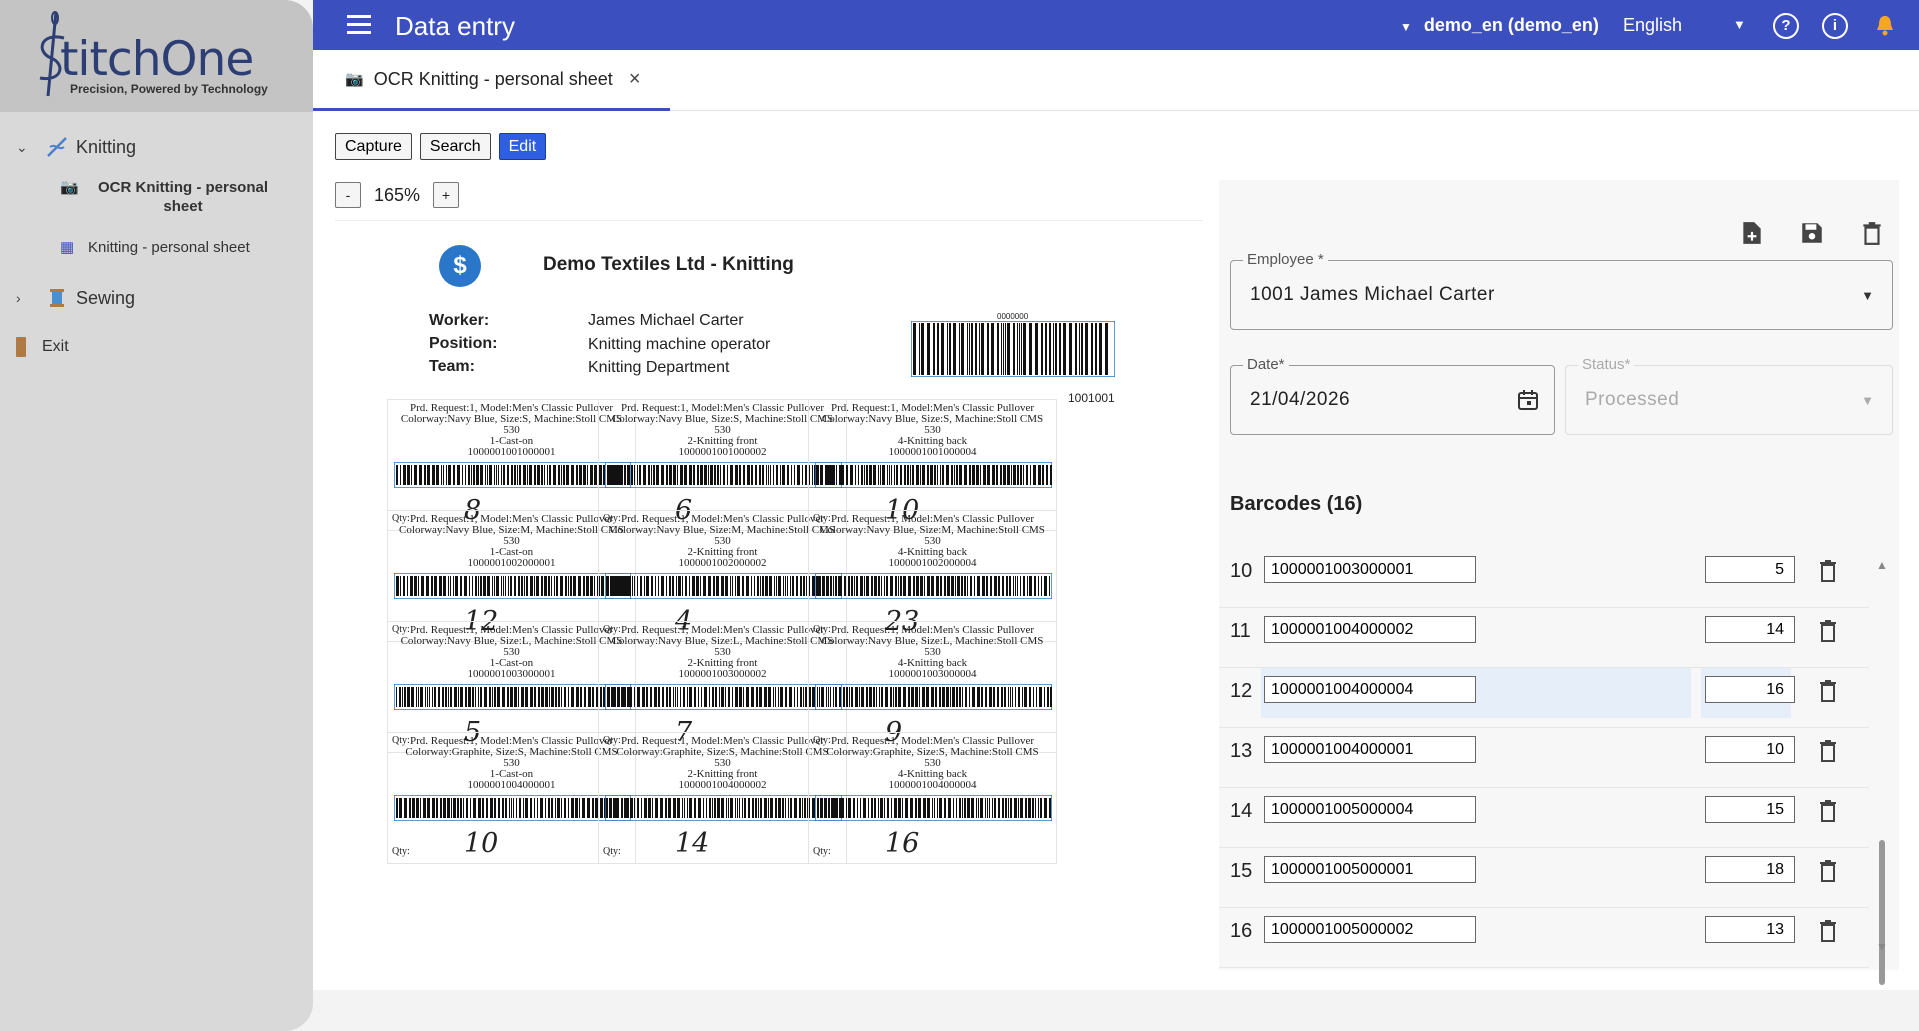 This screenshot has height=1031, width=1919. Describe the element at coordinates (1241, 691) in the screenshot. I see `row-number: 12` at that location.